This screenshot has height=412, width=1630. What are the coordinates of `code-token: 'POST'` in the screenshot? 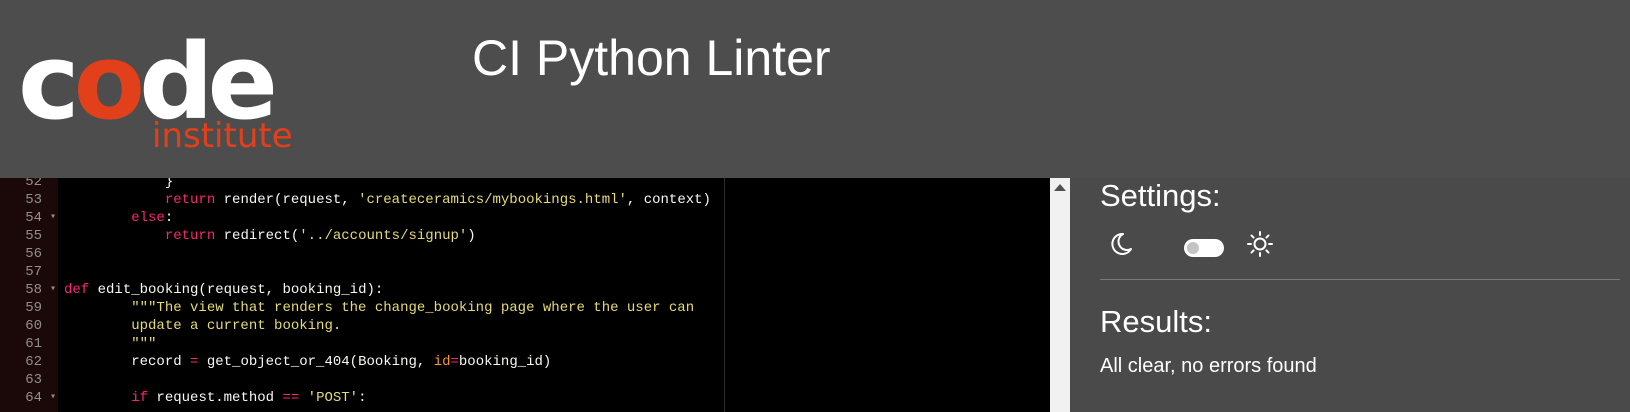 It's located at (333, 398).